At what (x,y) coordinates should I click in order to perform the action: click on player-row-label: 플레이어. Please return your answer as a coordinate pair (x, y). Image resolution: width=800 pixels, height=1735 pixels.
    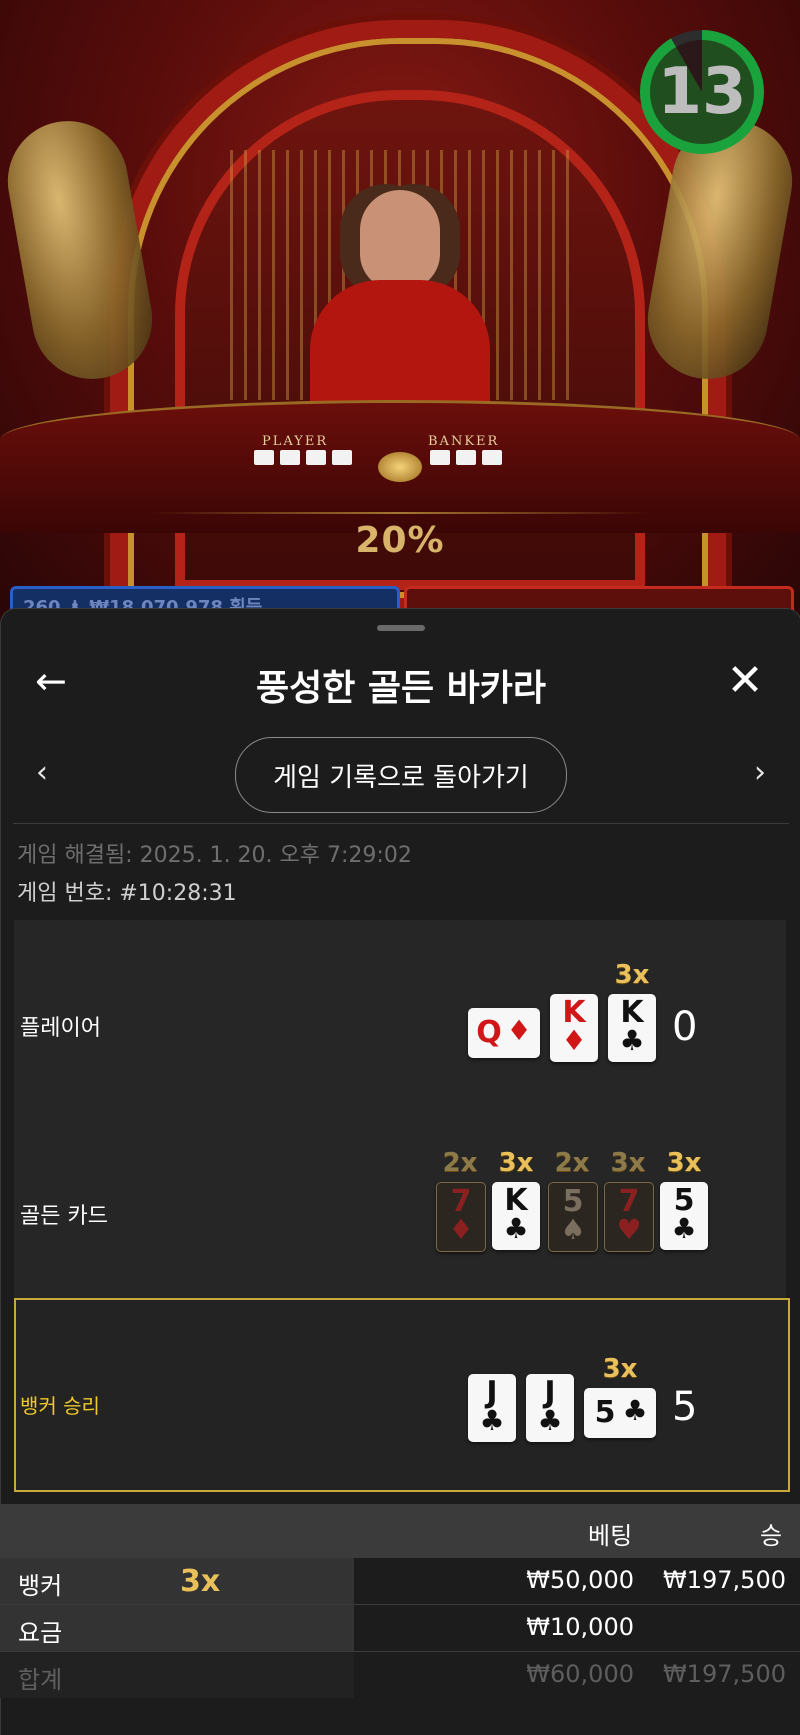
    Looking at the image, I should click on (60, 1028).